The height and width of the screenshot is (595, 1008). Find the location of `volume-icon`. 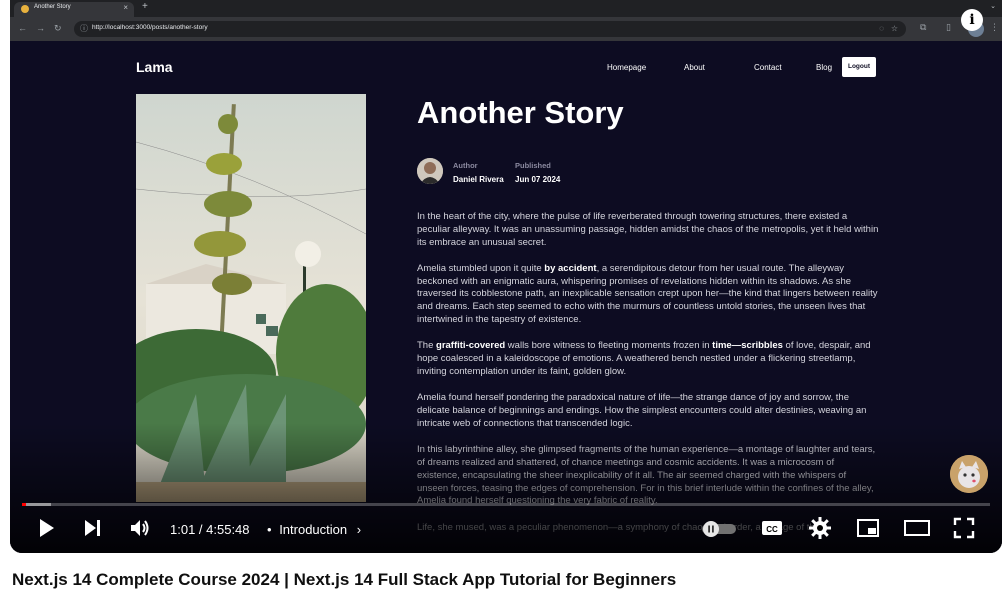

volume-icon is located at coordinates (140, 530).